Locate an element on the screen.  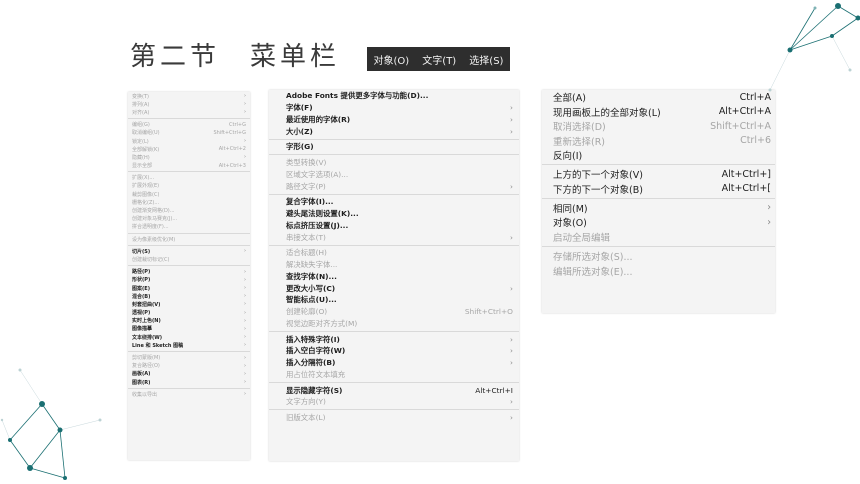
menu-item: 视觉边距对齐方式(M) is located at coordinates (394, 324).